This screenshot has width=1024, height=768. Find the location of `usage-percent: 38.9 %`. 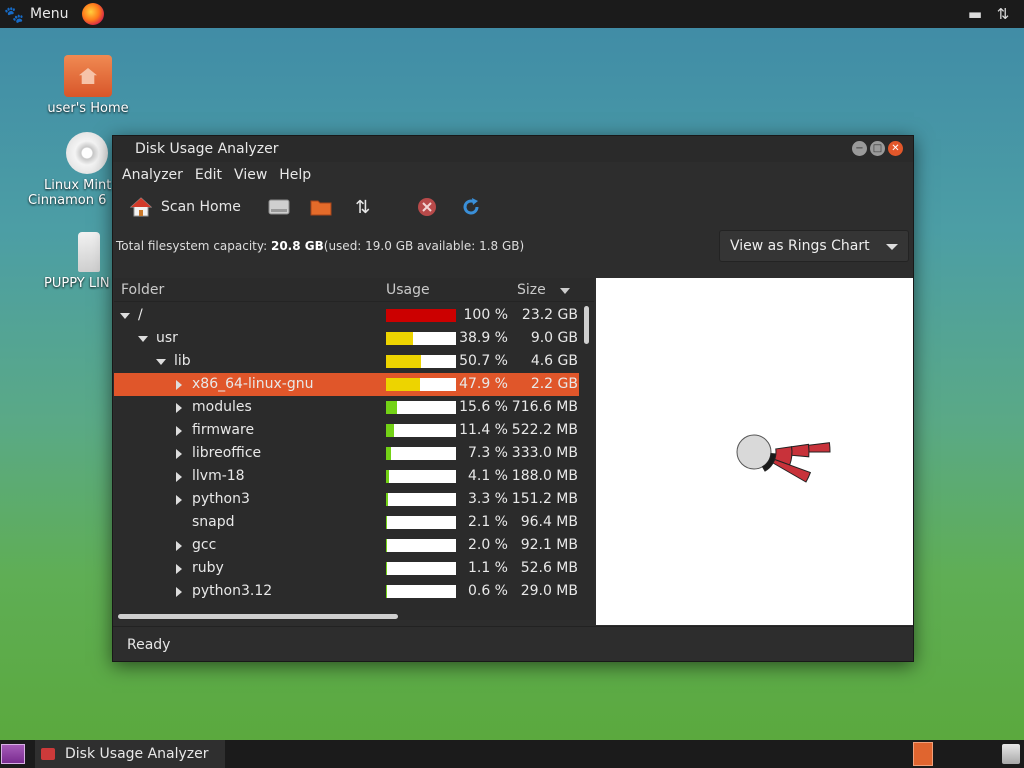

usage-percent: 38.9 % is located at coordinates (483, 338).